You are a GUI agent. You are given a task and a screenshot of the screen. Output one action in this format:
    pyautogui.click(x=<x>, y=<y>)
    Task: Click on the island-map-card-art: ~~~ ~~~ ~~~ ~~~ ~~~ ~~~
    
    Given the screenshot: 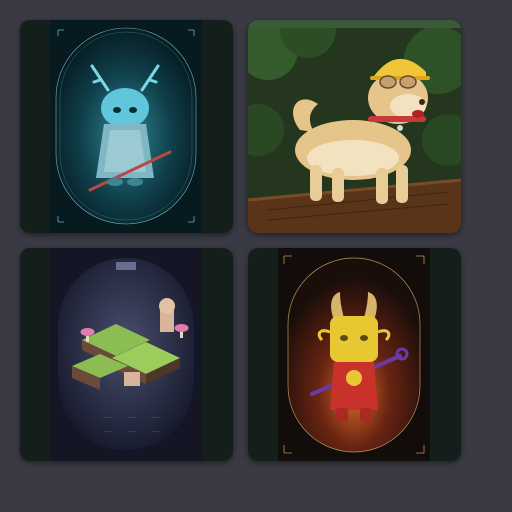 What is the action you would take?
    pyautogui.click(x=126, y=354)
    